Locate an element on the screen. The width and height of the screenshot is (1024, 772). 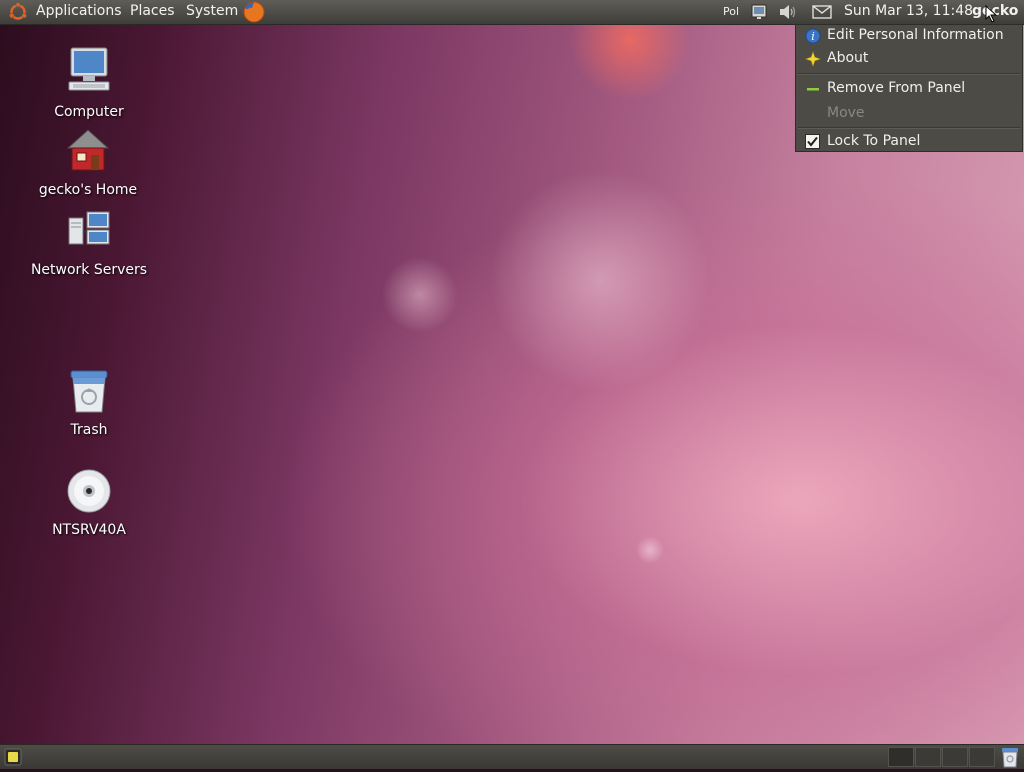
menu-item-about: About is located at coordinates (847, 58).